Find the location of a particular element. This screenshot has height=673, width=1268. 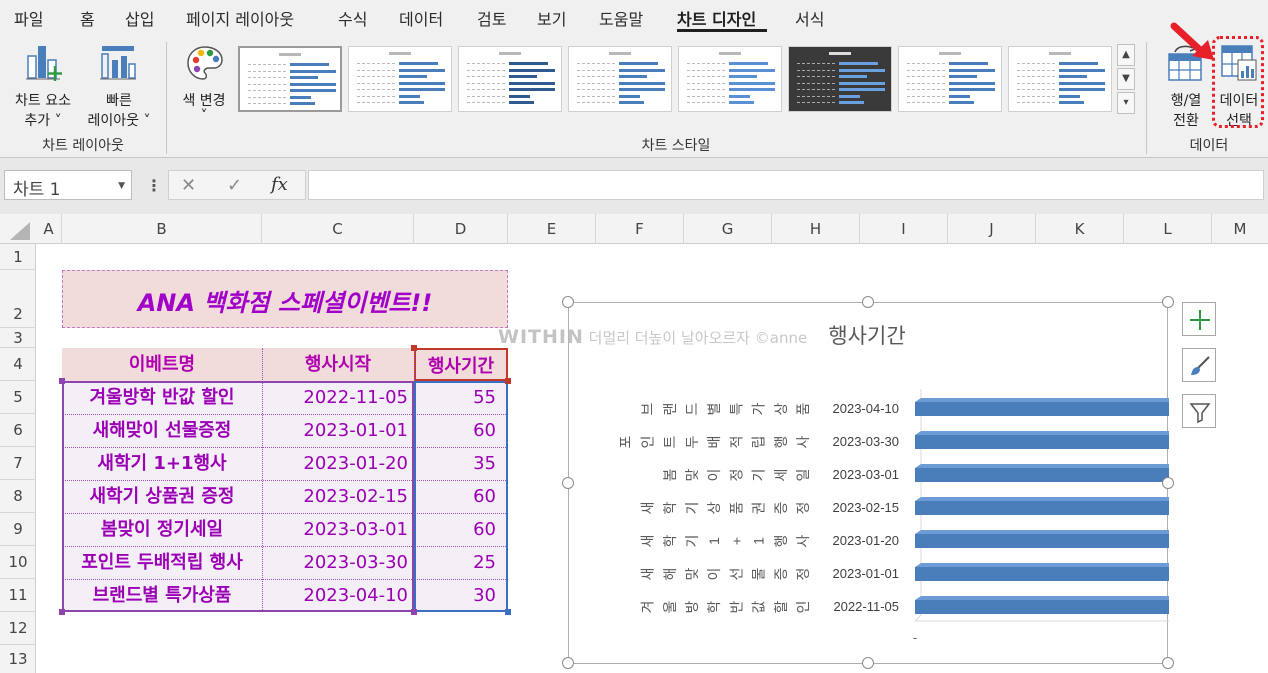

chevron-down-icon: ▼ is located at coordinates (121, 186).